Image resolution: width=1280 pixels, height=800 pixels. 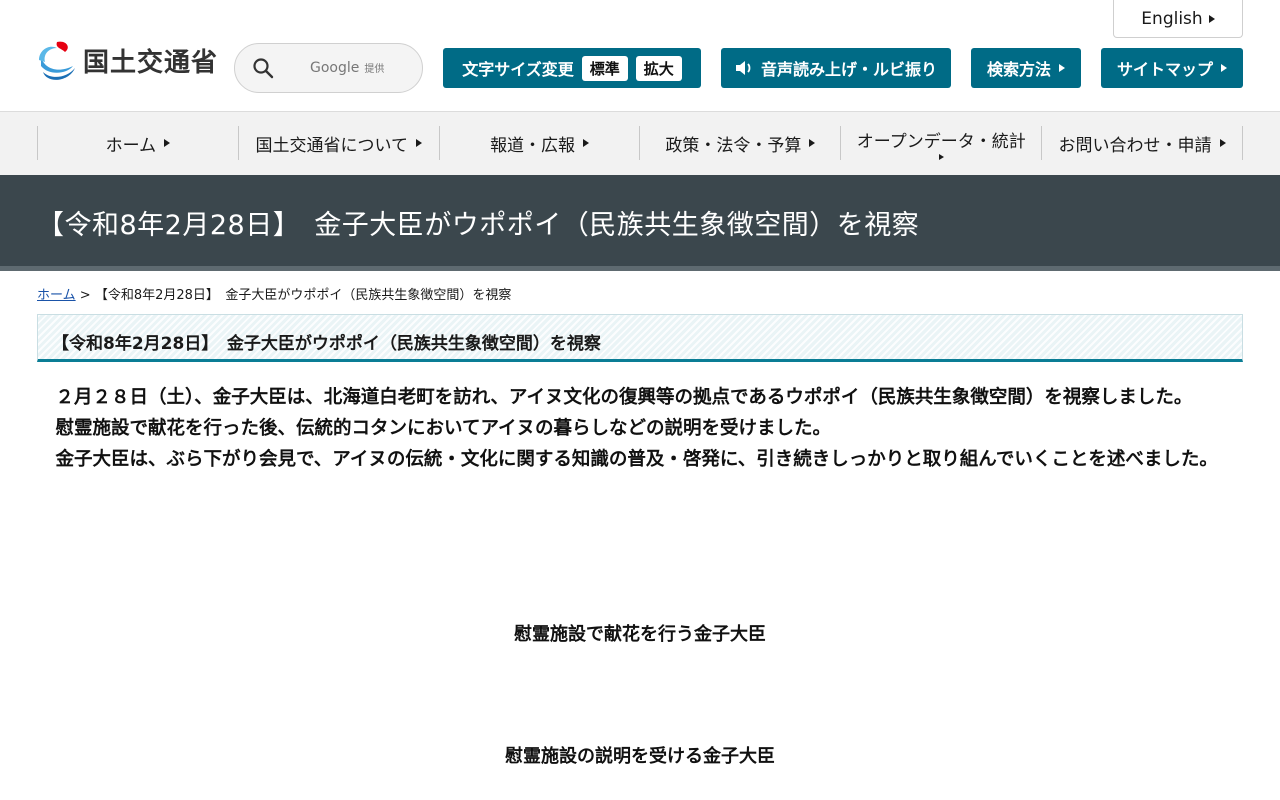 I want to click on site-logo: 国土交通省, so click(x=127, y=60).